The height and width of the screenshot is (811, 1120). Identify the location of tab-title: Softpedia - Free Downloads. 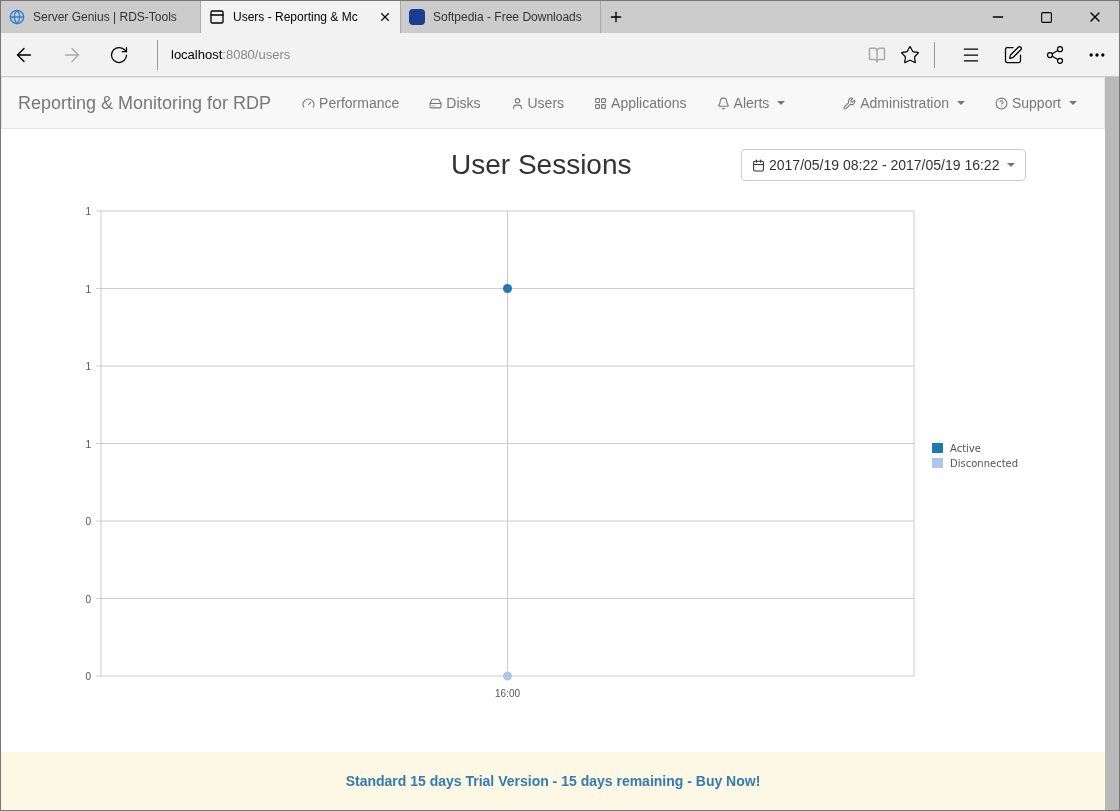
(508, 17).